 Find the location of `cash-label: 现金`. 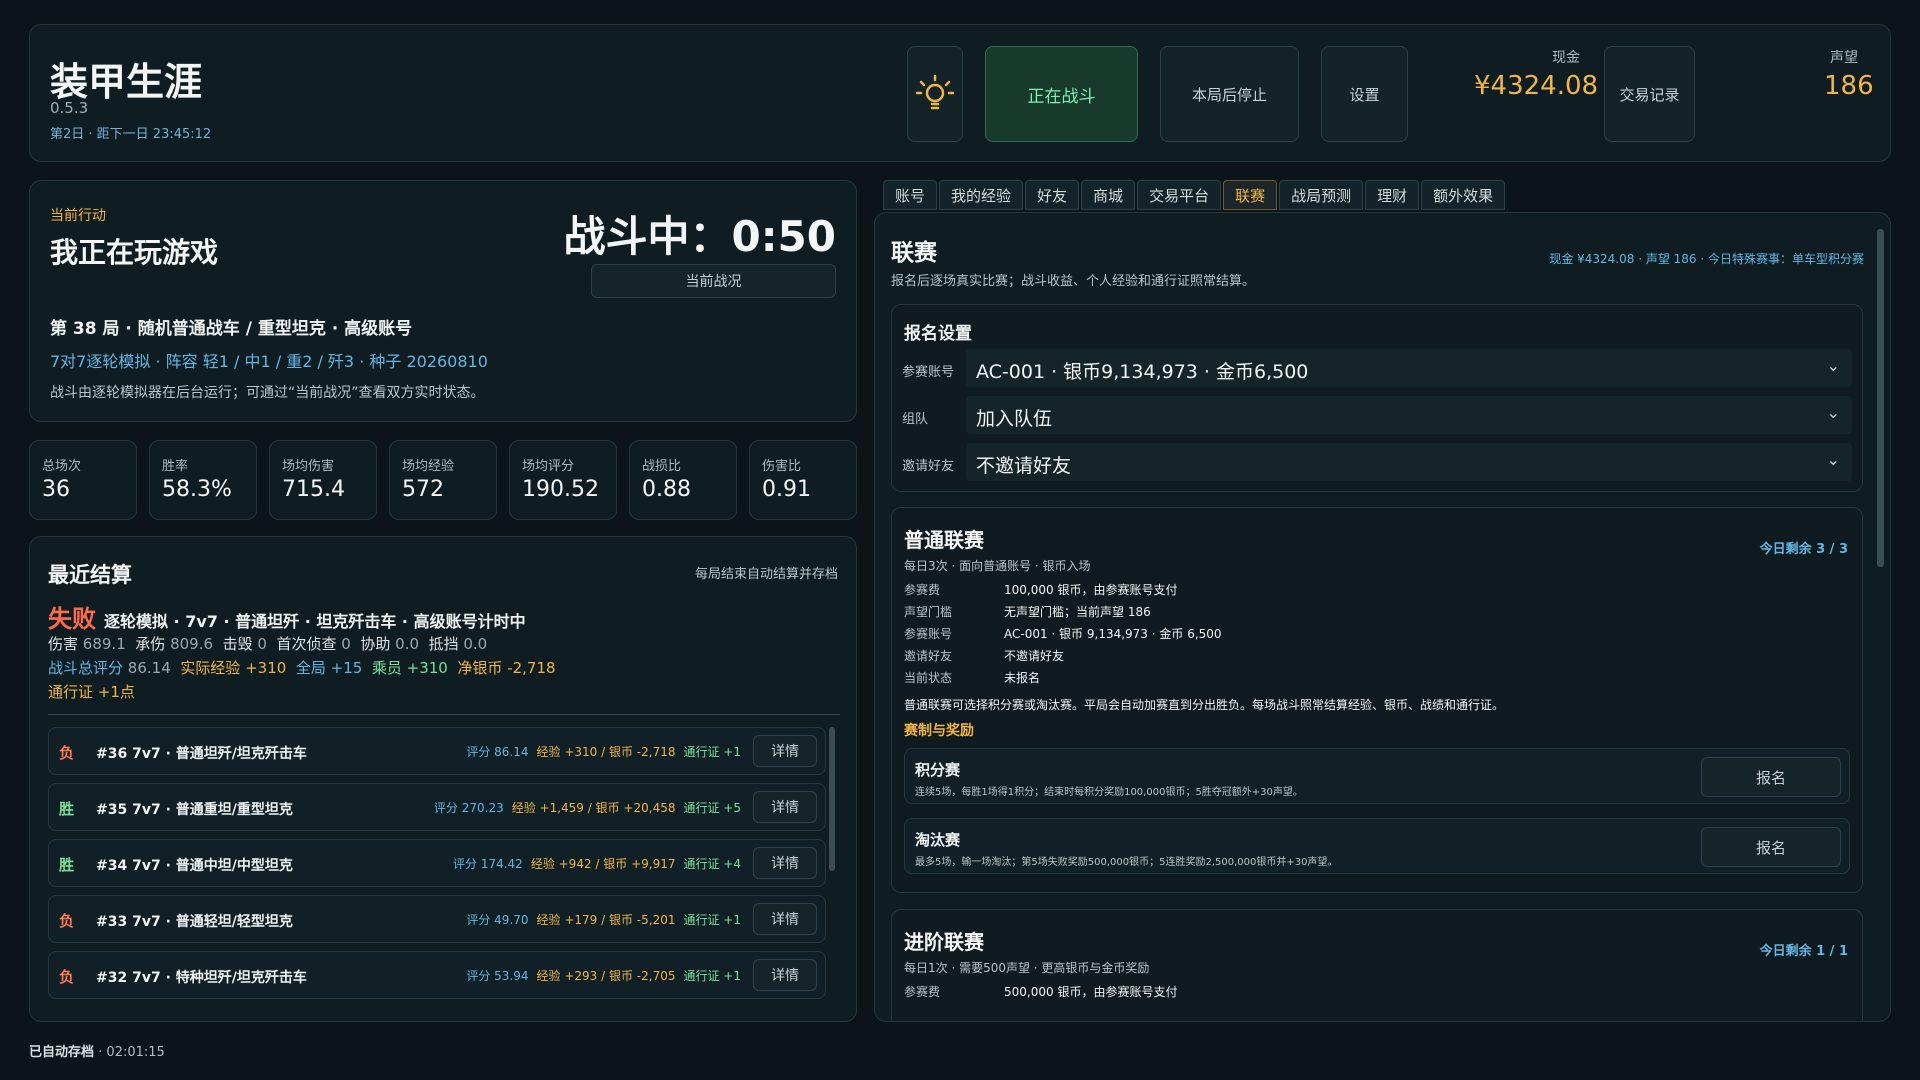

cash-label: 现金 is located at coordinates (1566, 58).